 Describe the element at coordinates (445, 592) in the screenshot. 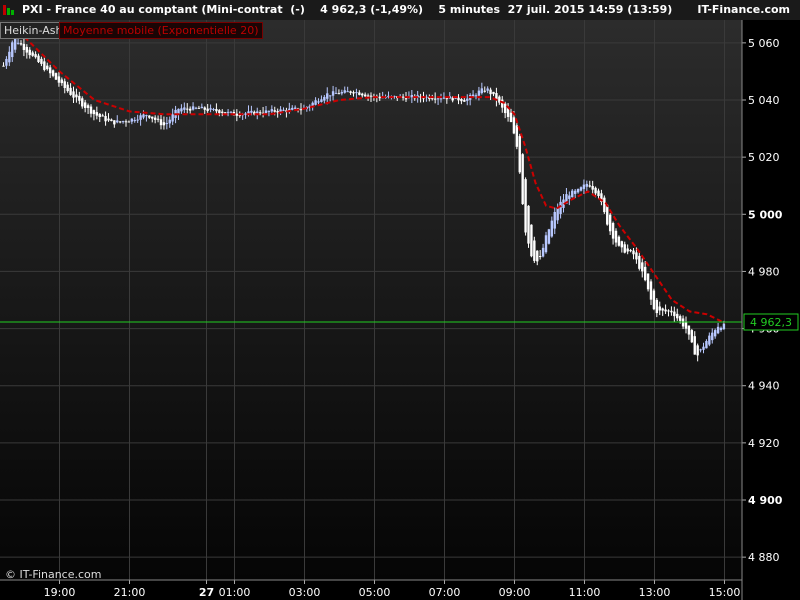

I see `x-tick-label: 07:00` at that location.